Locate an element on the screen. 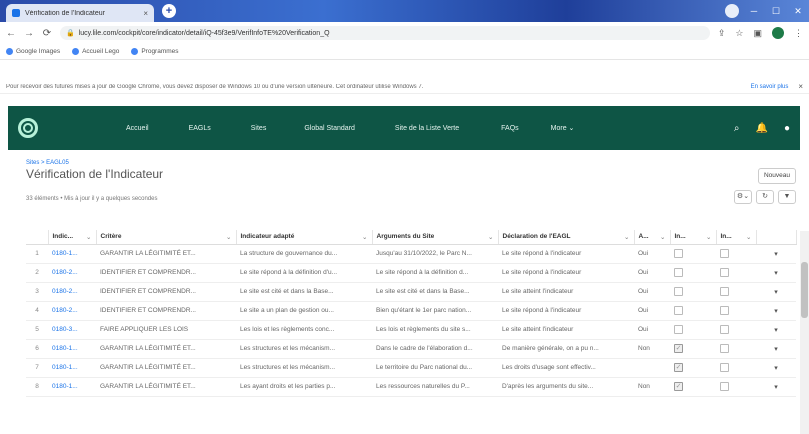 This screenshot has width=809, height=434. infobar-learn-more-link: En savoir plus is located at coordinates (770, 87).